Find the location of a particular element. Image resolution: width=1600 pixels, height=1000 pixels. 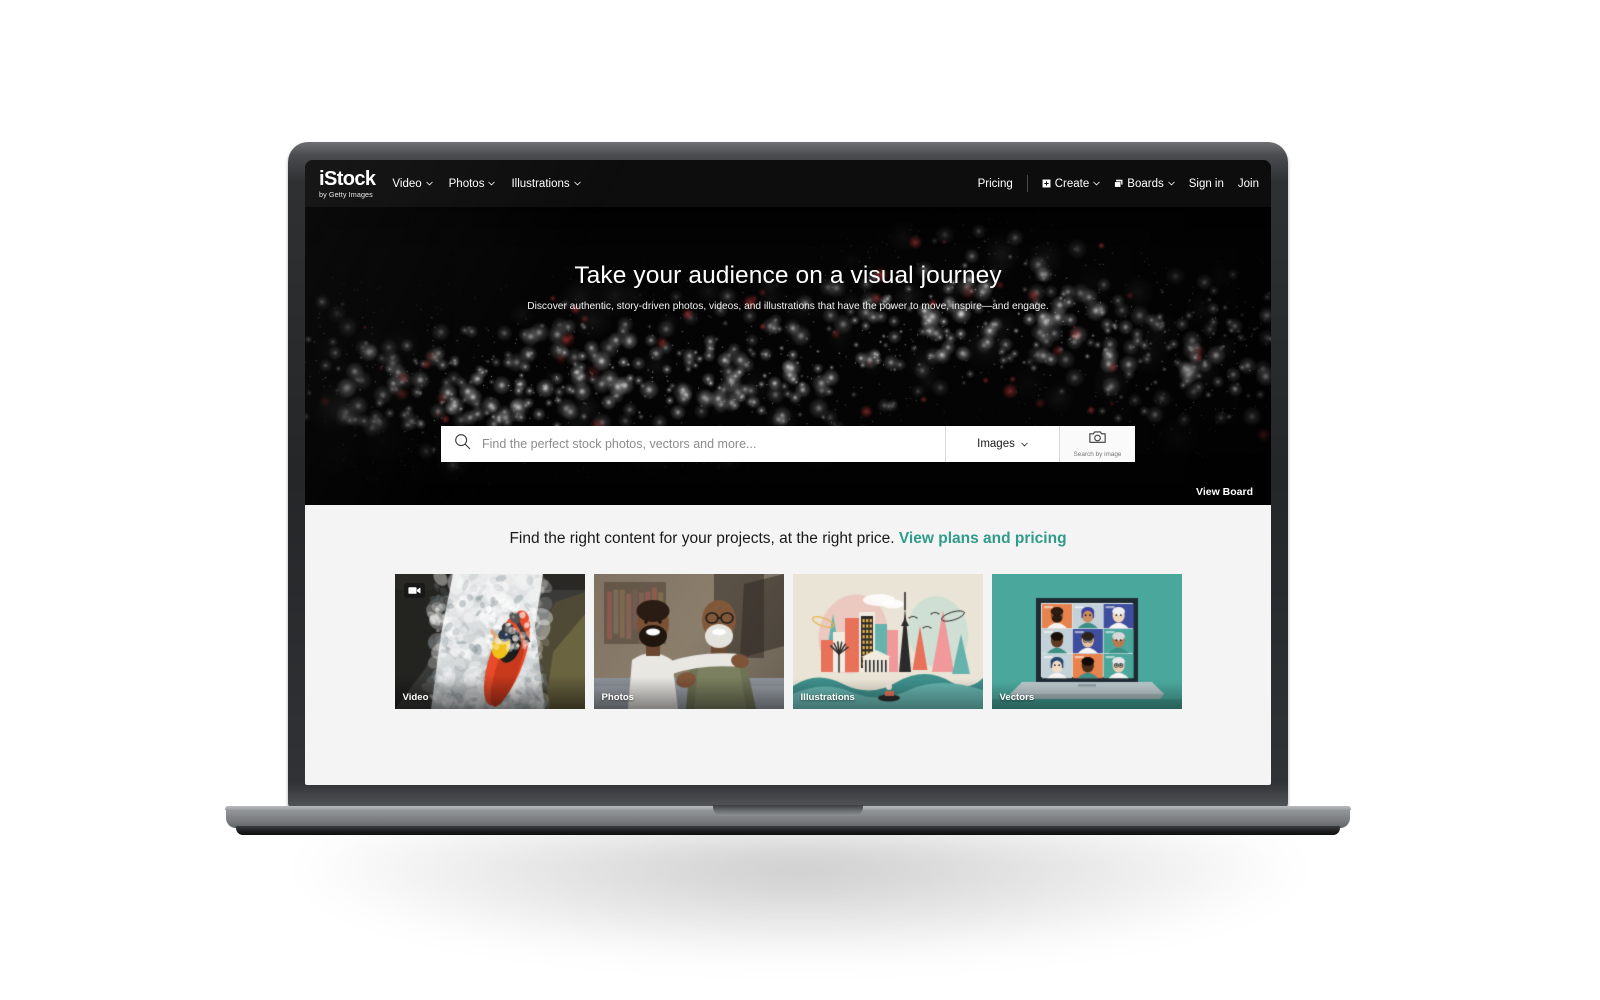

nav-item-join: Join is located at coordinates (1248, 184).